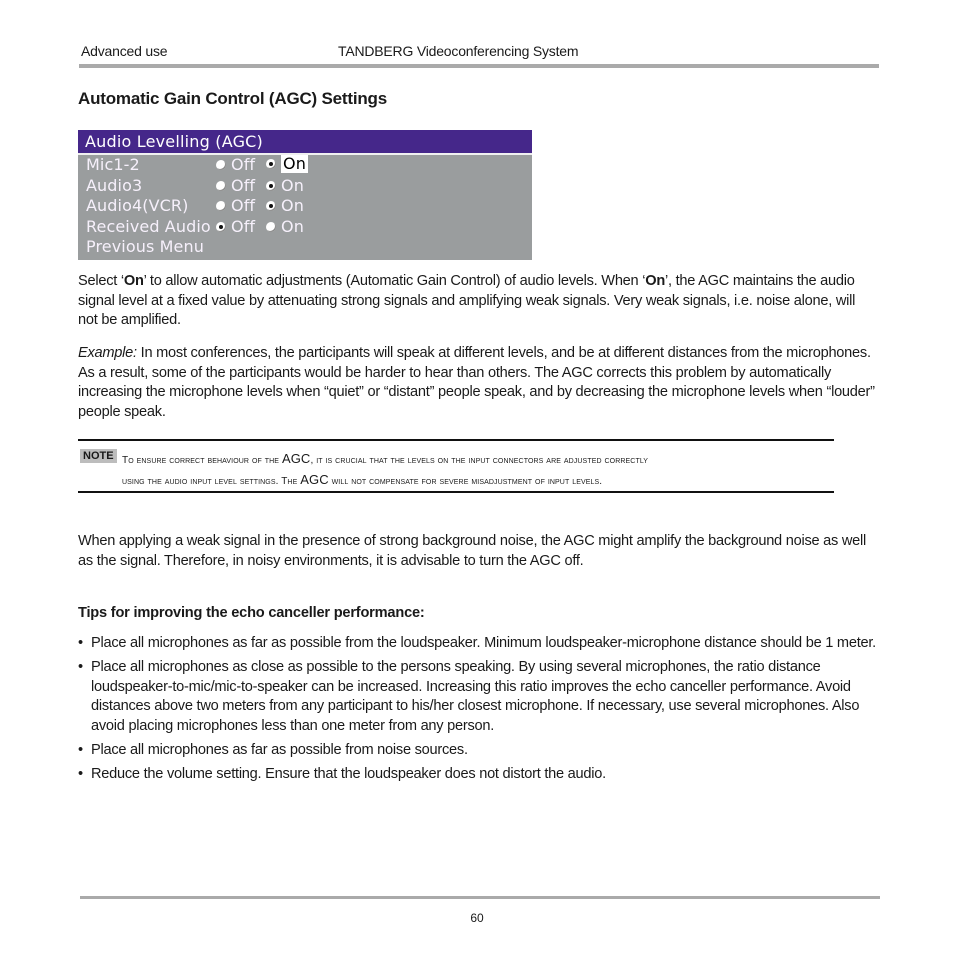  Describe the element at coordinates (458, 51) in the screenshot. I see `header-product-title: TANDBERG Videoconferencing System` at that location.